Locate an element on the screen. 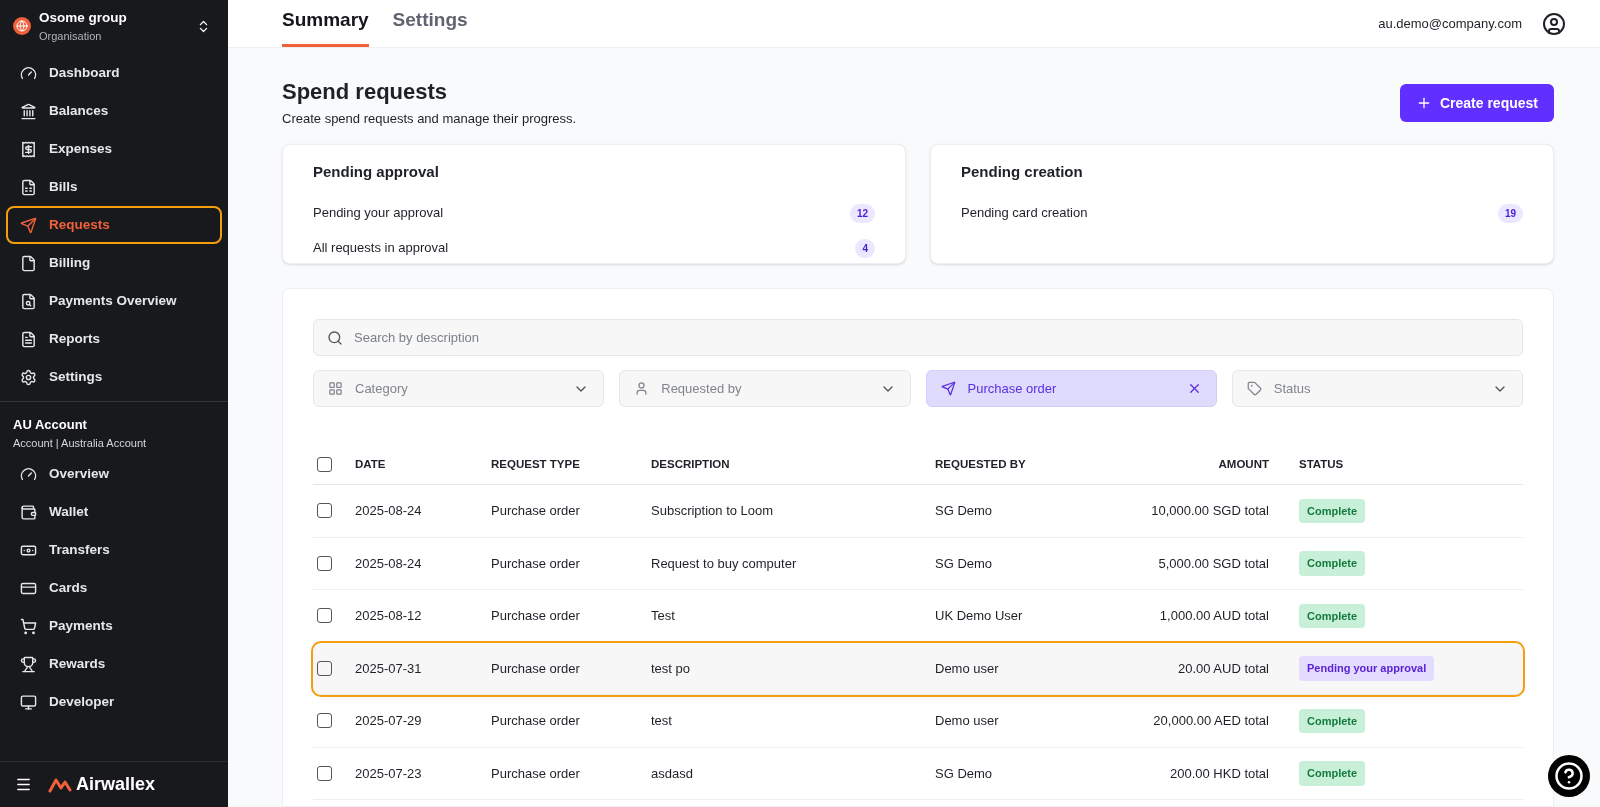 This screenshot has width=1600, height=807. card-row-label: Pending your approval is located at coordinates (378, 213).